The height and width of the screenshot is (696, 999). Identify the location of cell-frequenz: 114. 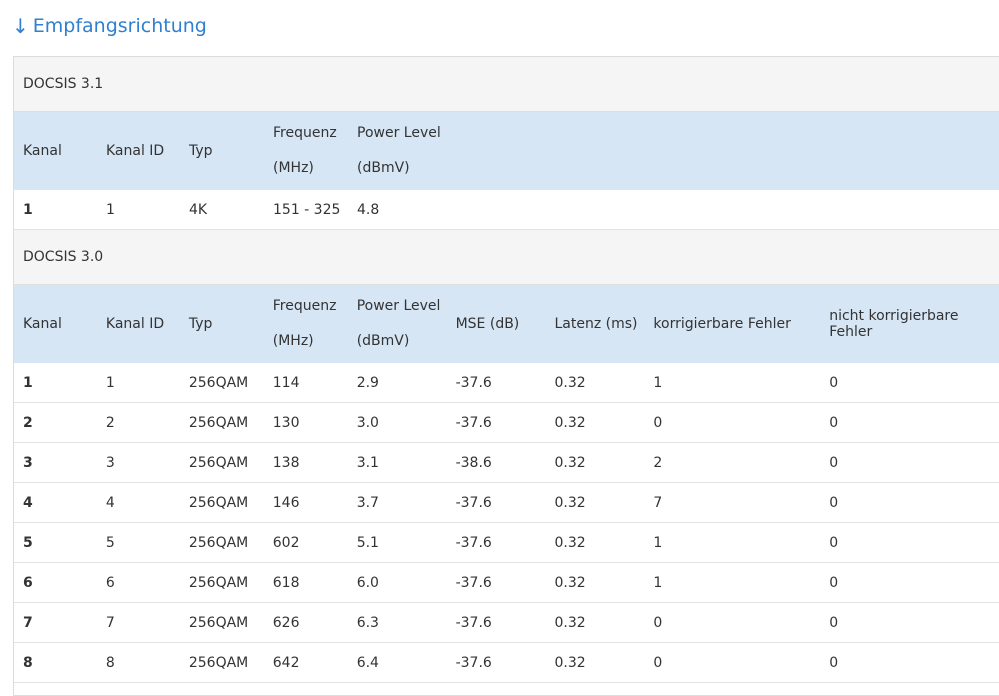
(286, 382).